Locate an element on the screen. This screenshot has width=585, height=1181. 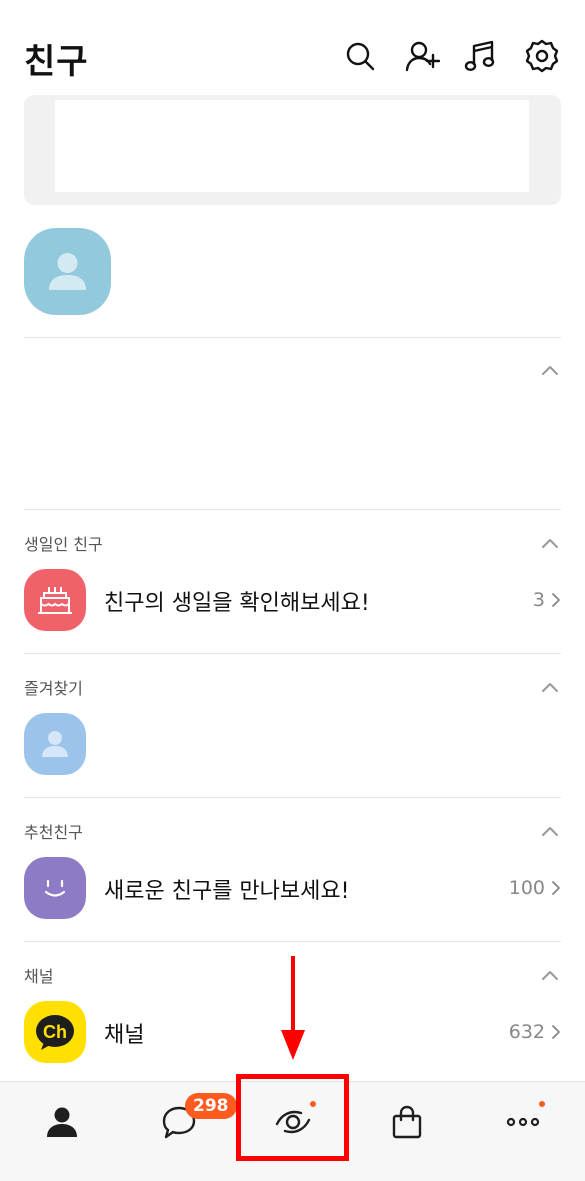
birthday-count-value: 3 is located at coordinates (538, 600).